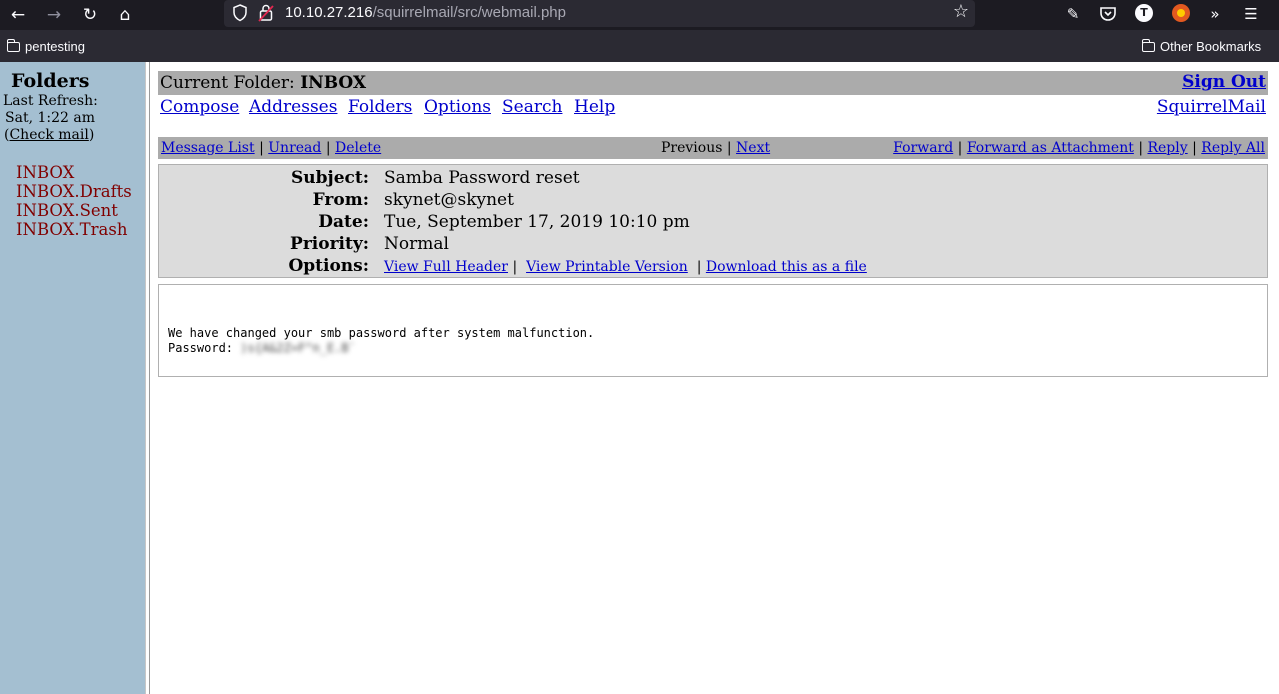 This screenshot has width=1279, height=694. Describe the element at coordinates (90, 15) in the screenshot. I see `reload-icon: ↻` at that location.